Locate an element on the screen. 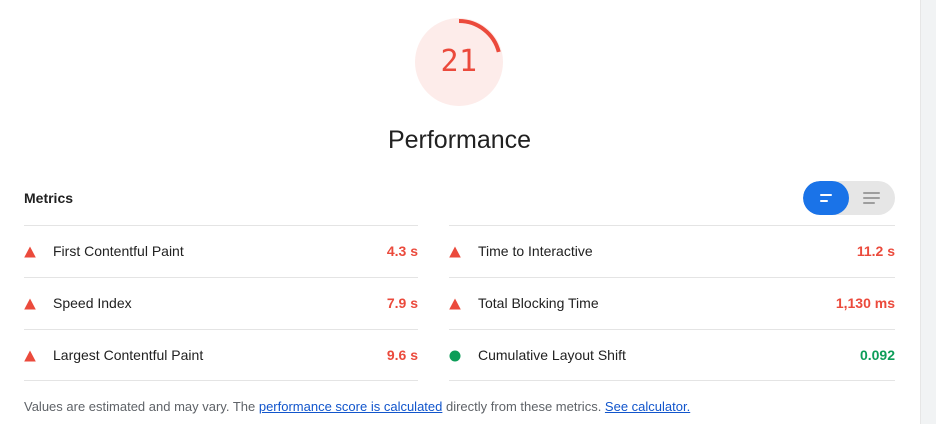  disclaimer-text-middle: directly from these metrics. is located at coordinates (523, 406).